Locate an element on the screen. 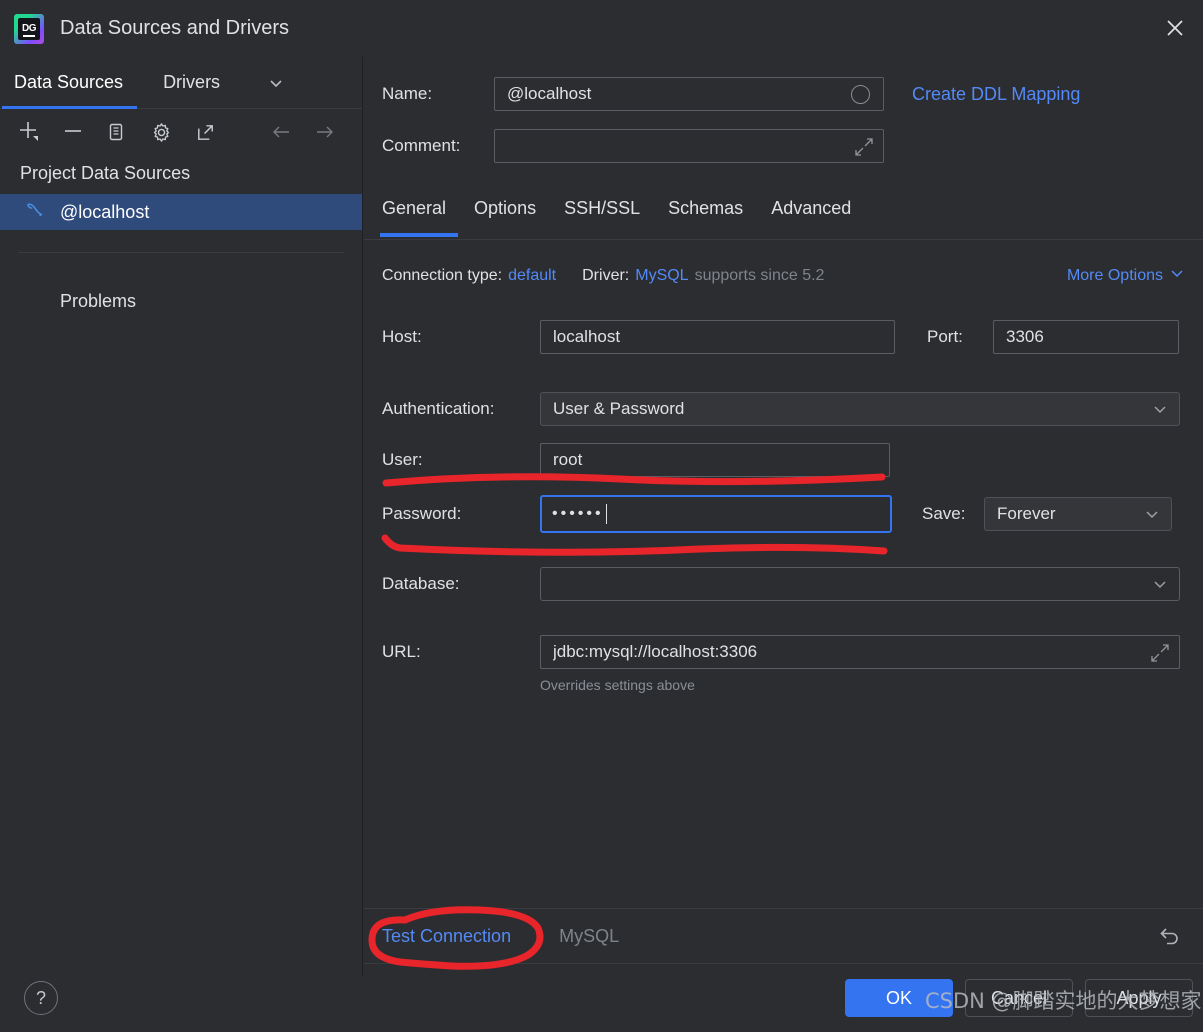 The width and height of the screenshot is (1203, 1032). datagrip-logo-icon: DG is located at coordinates (29, 28).